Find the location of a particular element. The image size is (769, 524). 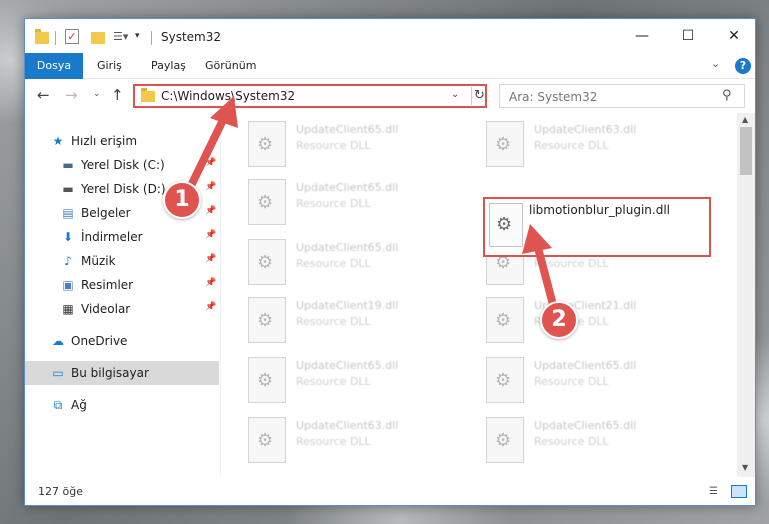

sidebar-item: ▣ Resimler 📌 is located at coordinates (122, 285).